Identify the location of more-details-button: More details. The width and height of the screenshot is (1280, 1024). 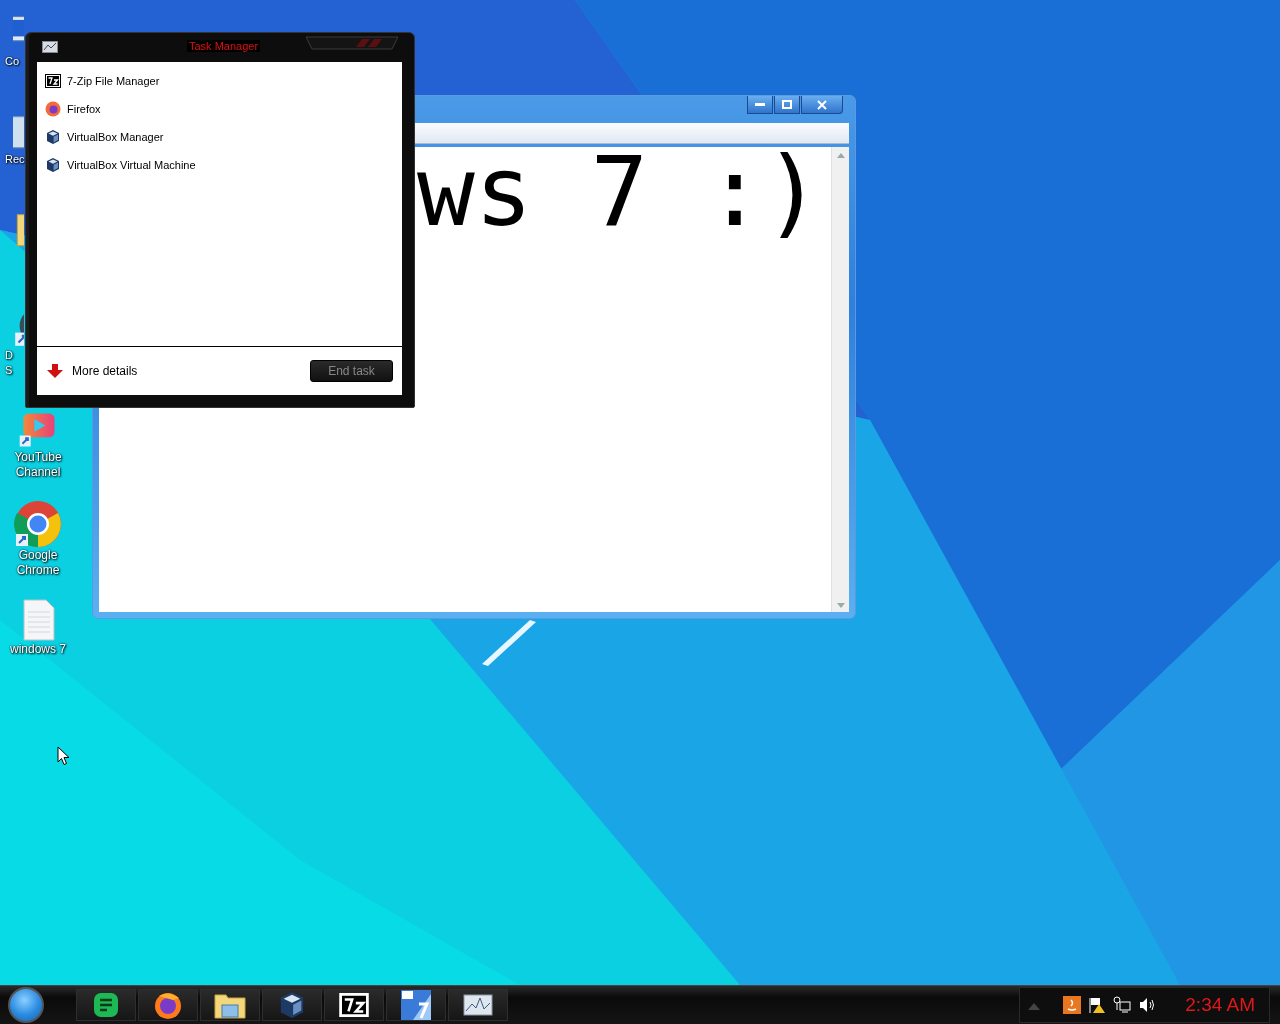
(92, 371).